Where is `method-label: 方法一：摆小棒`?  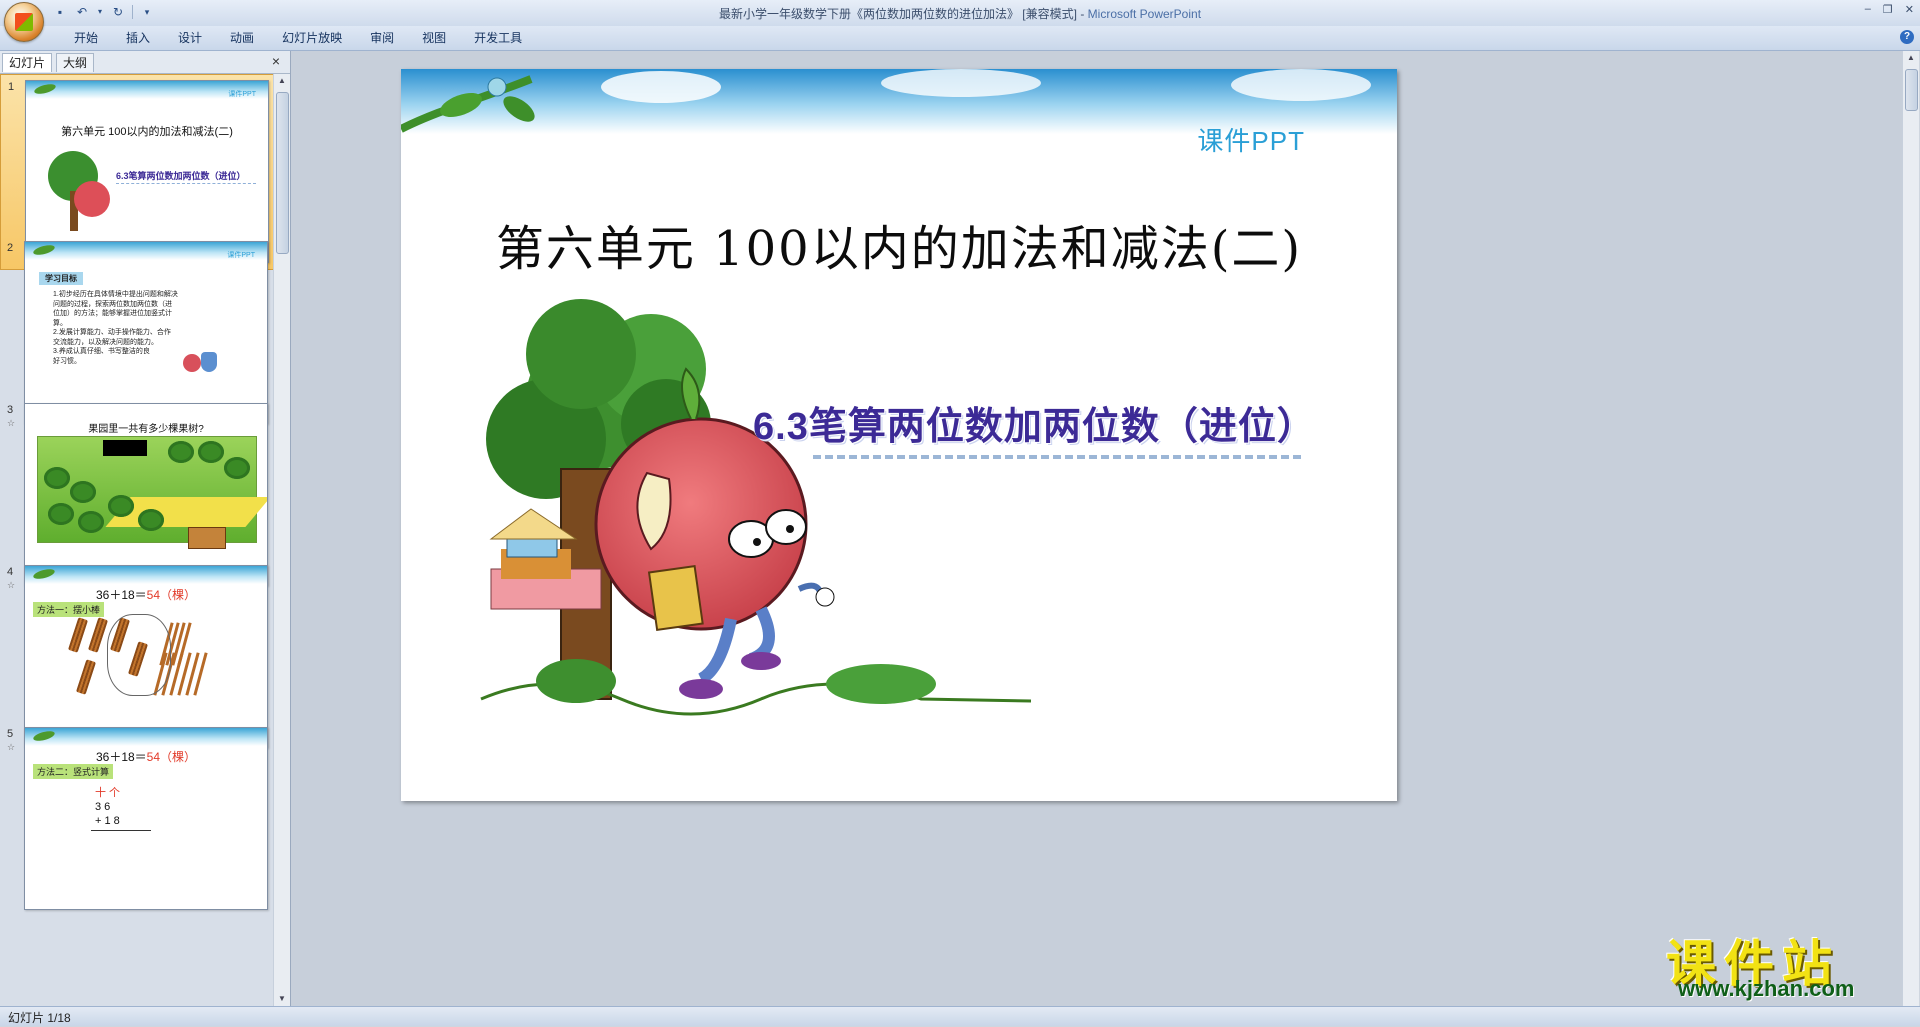
method-label: 方法一：摆小棒 is located at coordinates (69, 609).